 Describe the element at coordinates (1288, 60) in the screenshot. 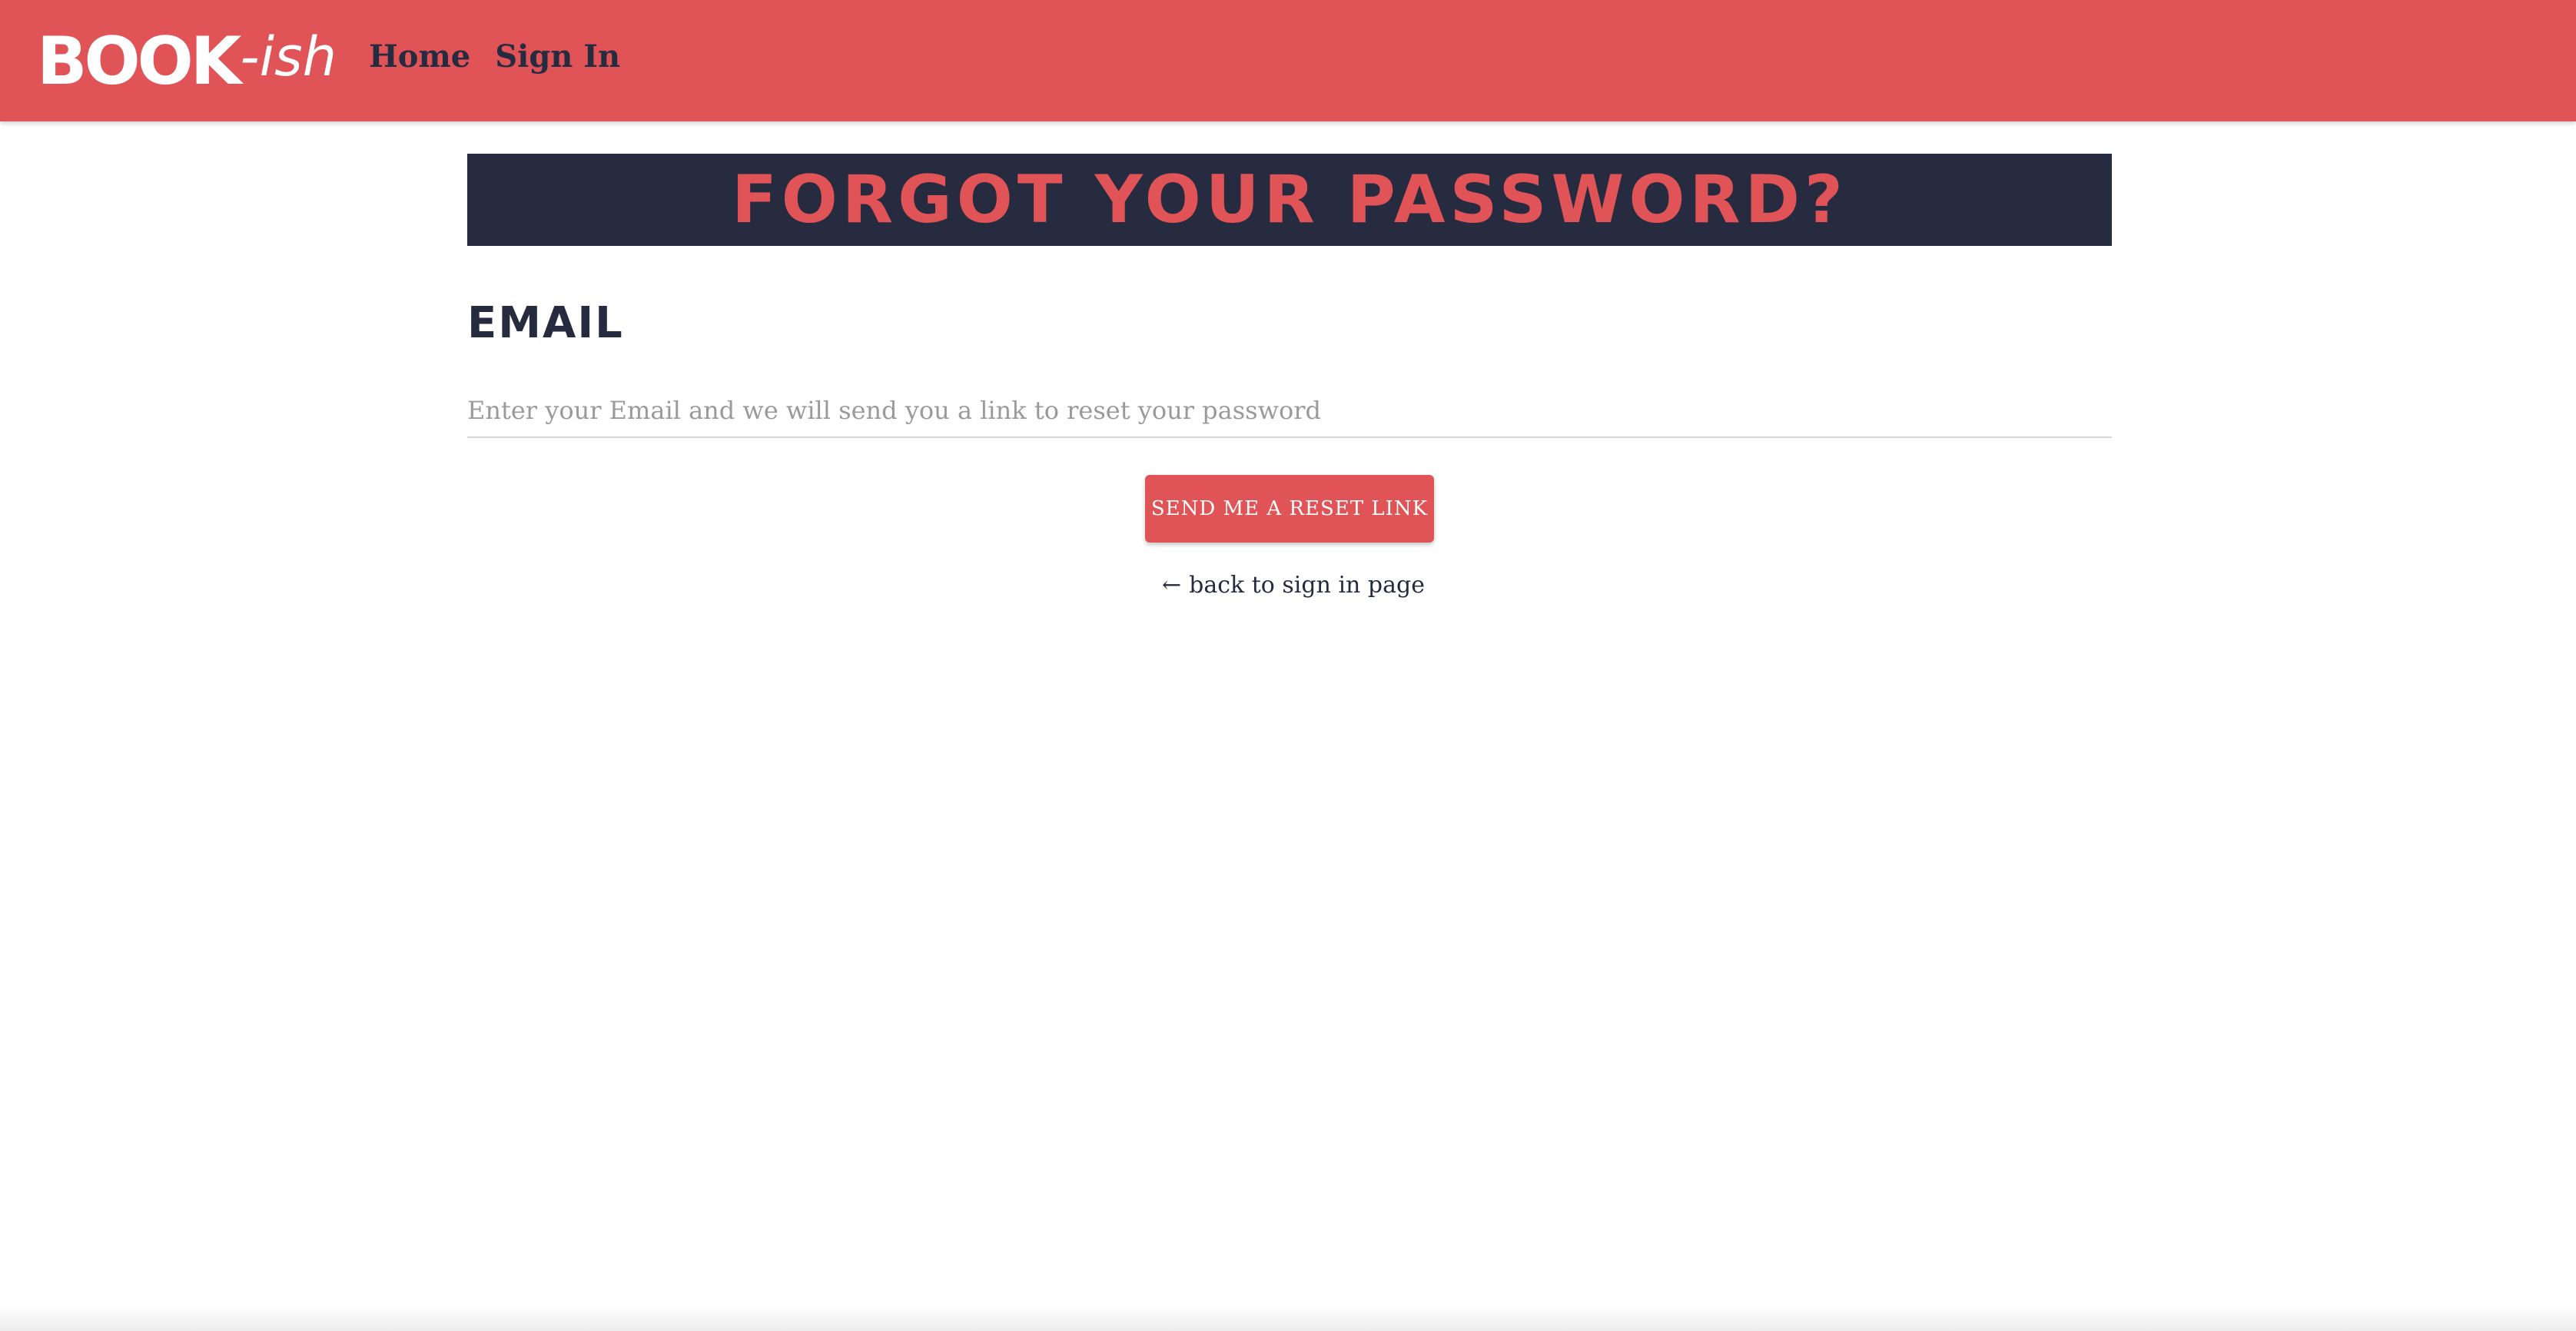

I see `top-navbar: BOOK -ish Home Sign In` at that location.